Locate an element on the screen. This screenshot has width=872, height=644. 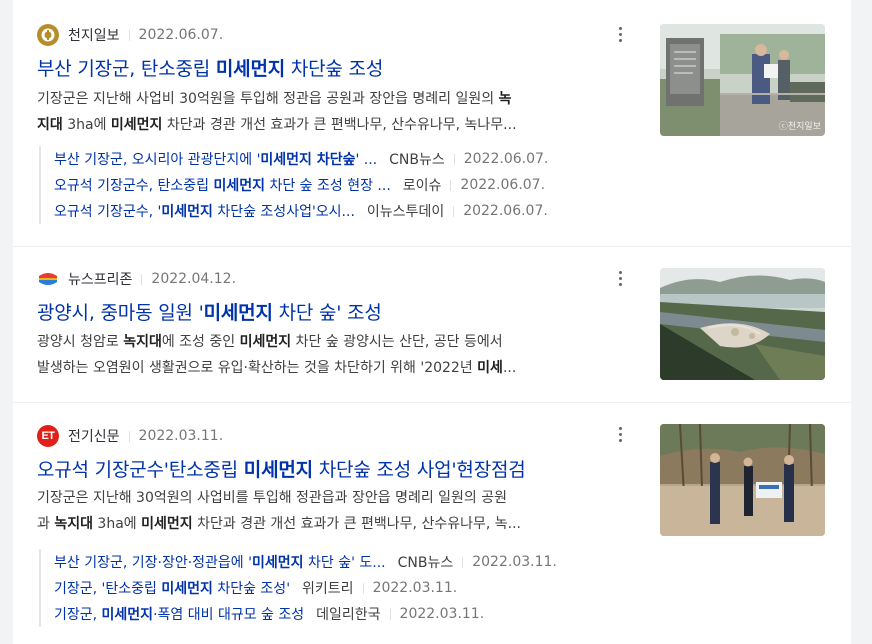
desc-highlight: 지대 is located at coordinates (50, 125).